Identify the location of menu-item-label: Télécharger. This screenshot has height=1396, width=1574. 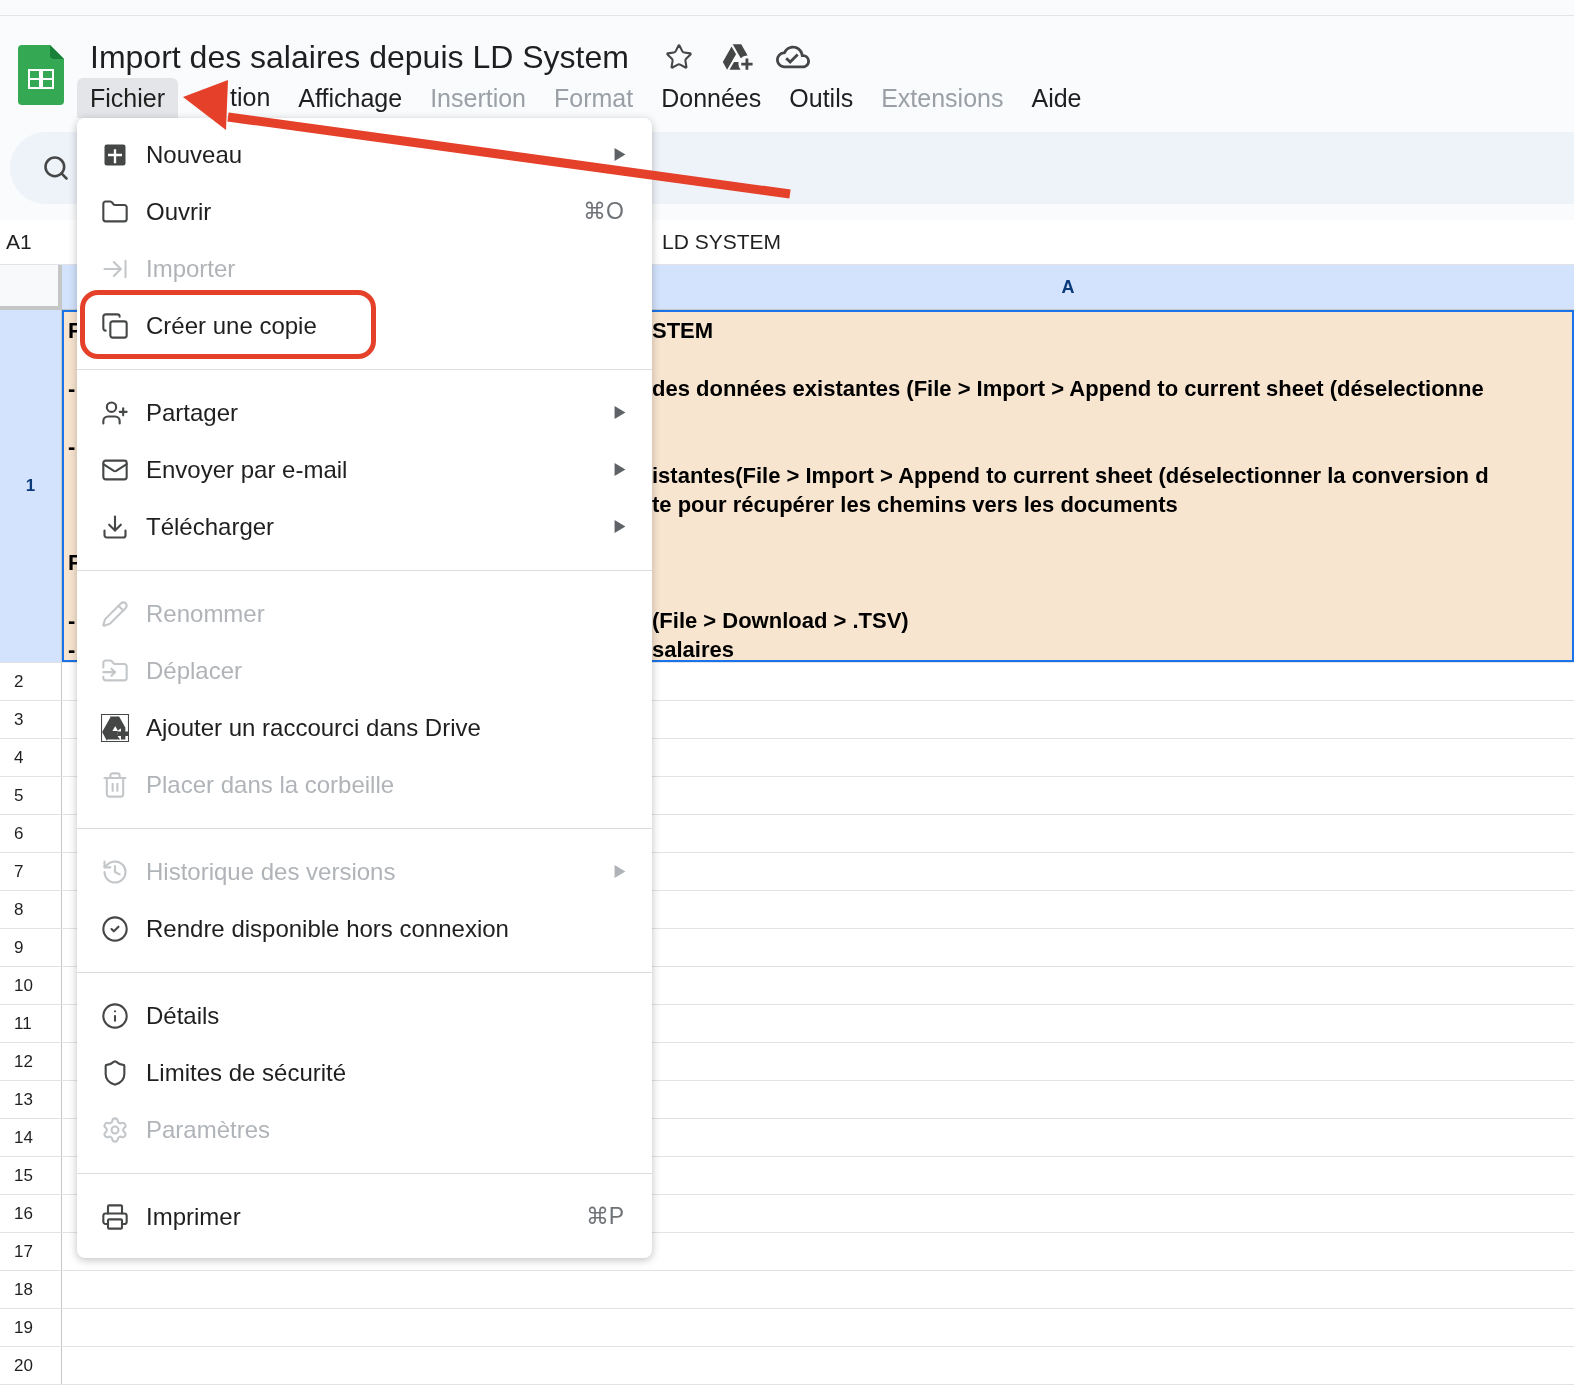
(210, 526).